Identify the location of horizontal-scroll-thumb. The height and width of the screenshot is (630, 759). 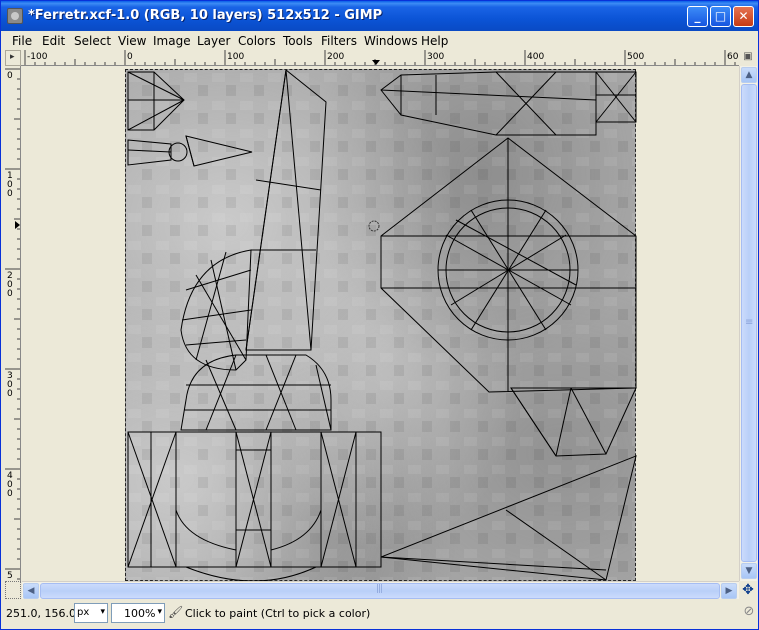
(380, 591).